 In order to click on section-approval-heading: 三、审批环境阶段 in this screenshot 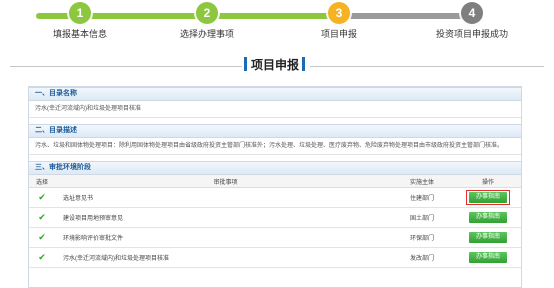, I will do `click(275, 168)`.